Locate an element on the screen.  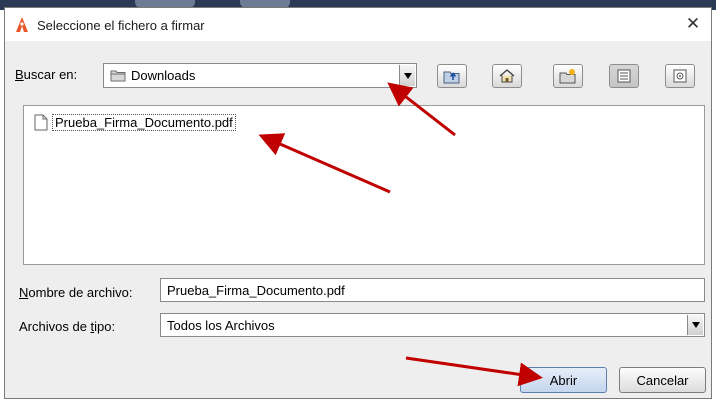
list-item: Prueba_Firma_Documento.pdf is located at coordinates (135, 122).